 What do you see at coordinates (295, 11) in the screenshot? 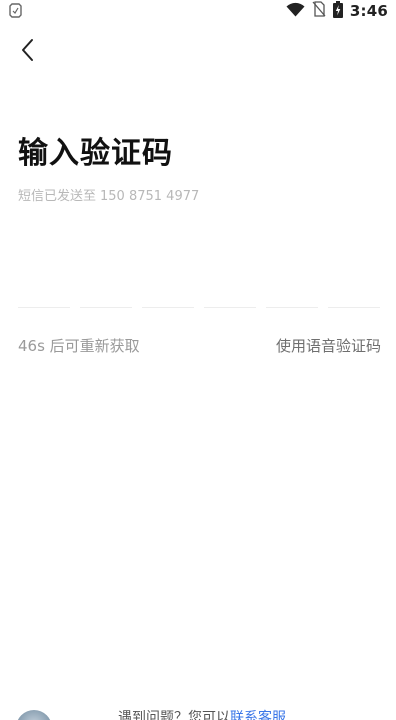
I see `wifi-icon` at bounding box center [295, 11].